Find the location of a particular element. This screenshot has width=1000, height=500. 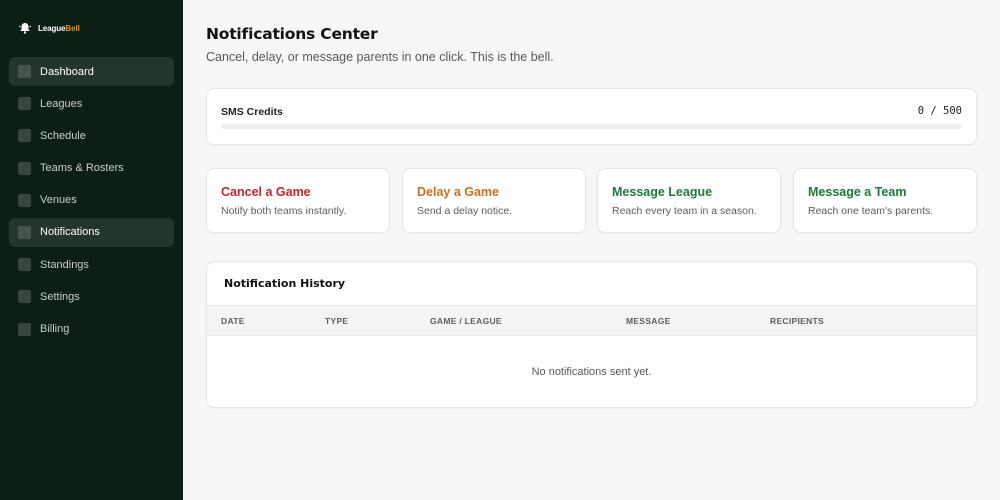

message-league-desc: Reach every team in a season. is located at coordinates (684, 211).